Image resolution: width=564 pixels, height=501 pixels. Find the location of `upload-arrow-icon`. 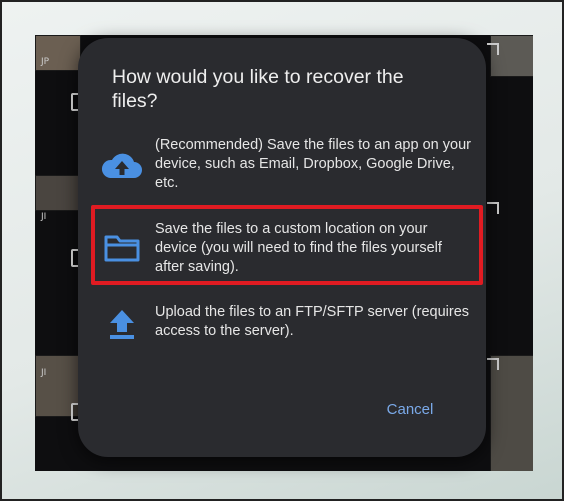

upload-arrow-icon is located at coordinates (122, 325).